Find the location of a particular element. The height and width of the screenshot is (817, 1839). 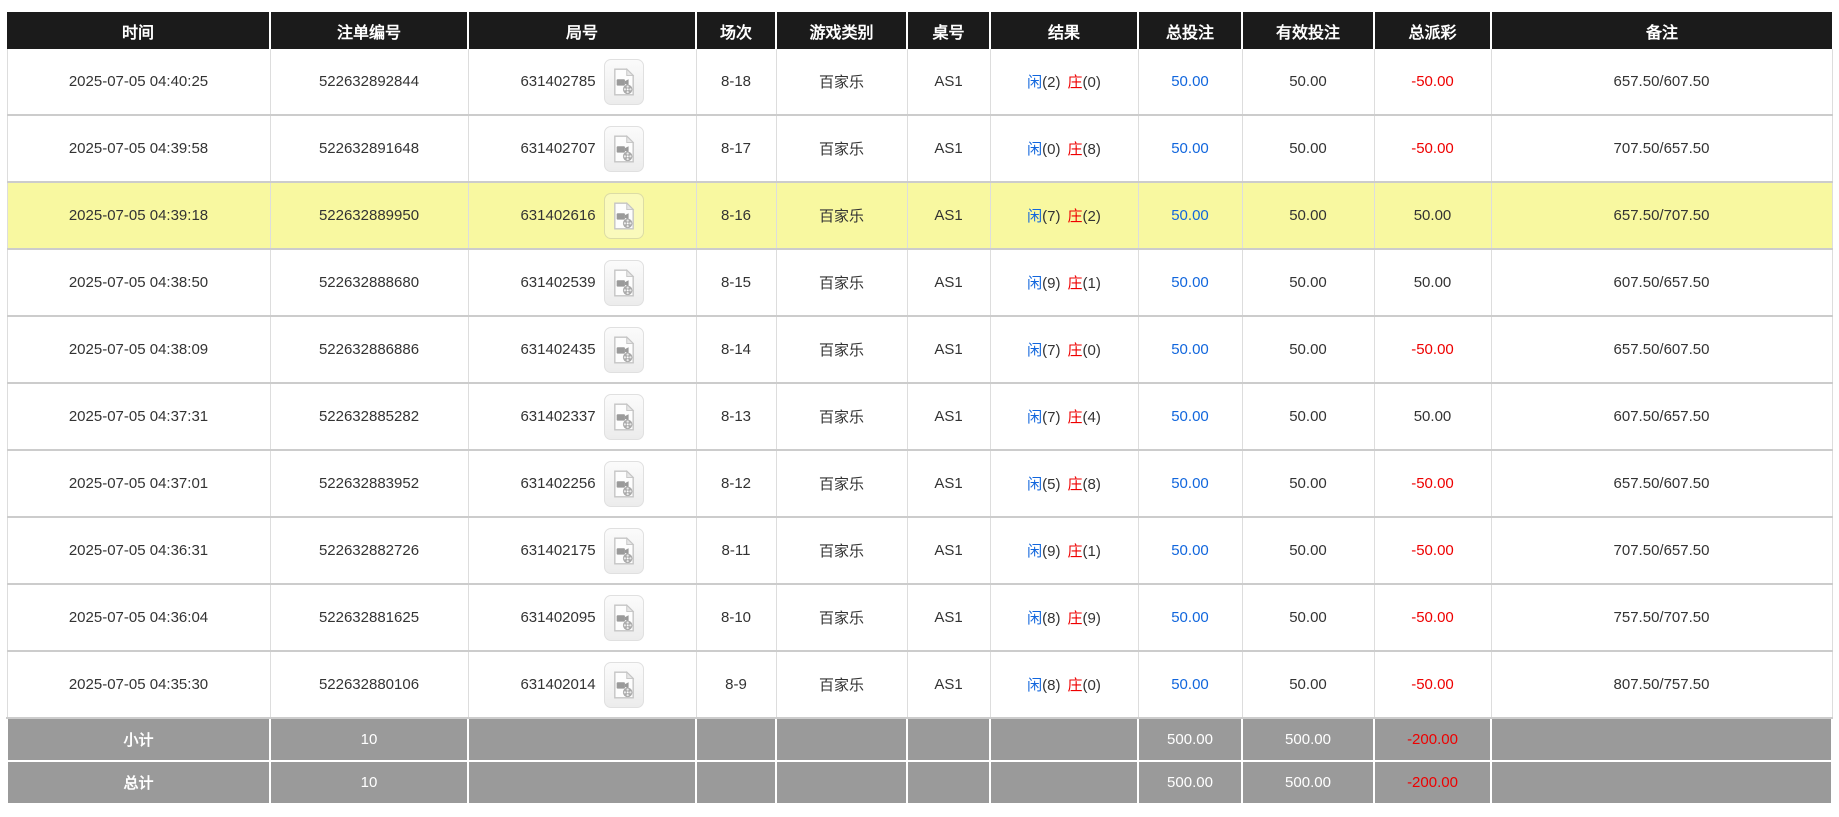

round-no-text: 631402707 is located at coordinates (558, 148).